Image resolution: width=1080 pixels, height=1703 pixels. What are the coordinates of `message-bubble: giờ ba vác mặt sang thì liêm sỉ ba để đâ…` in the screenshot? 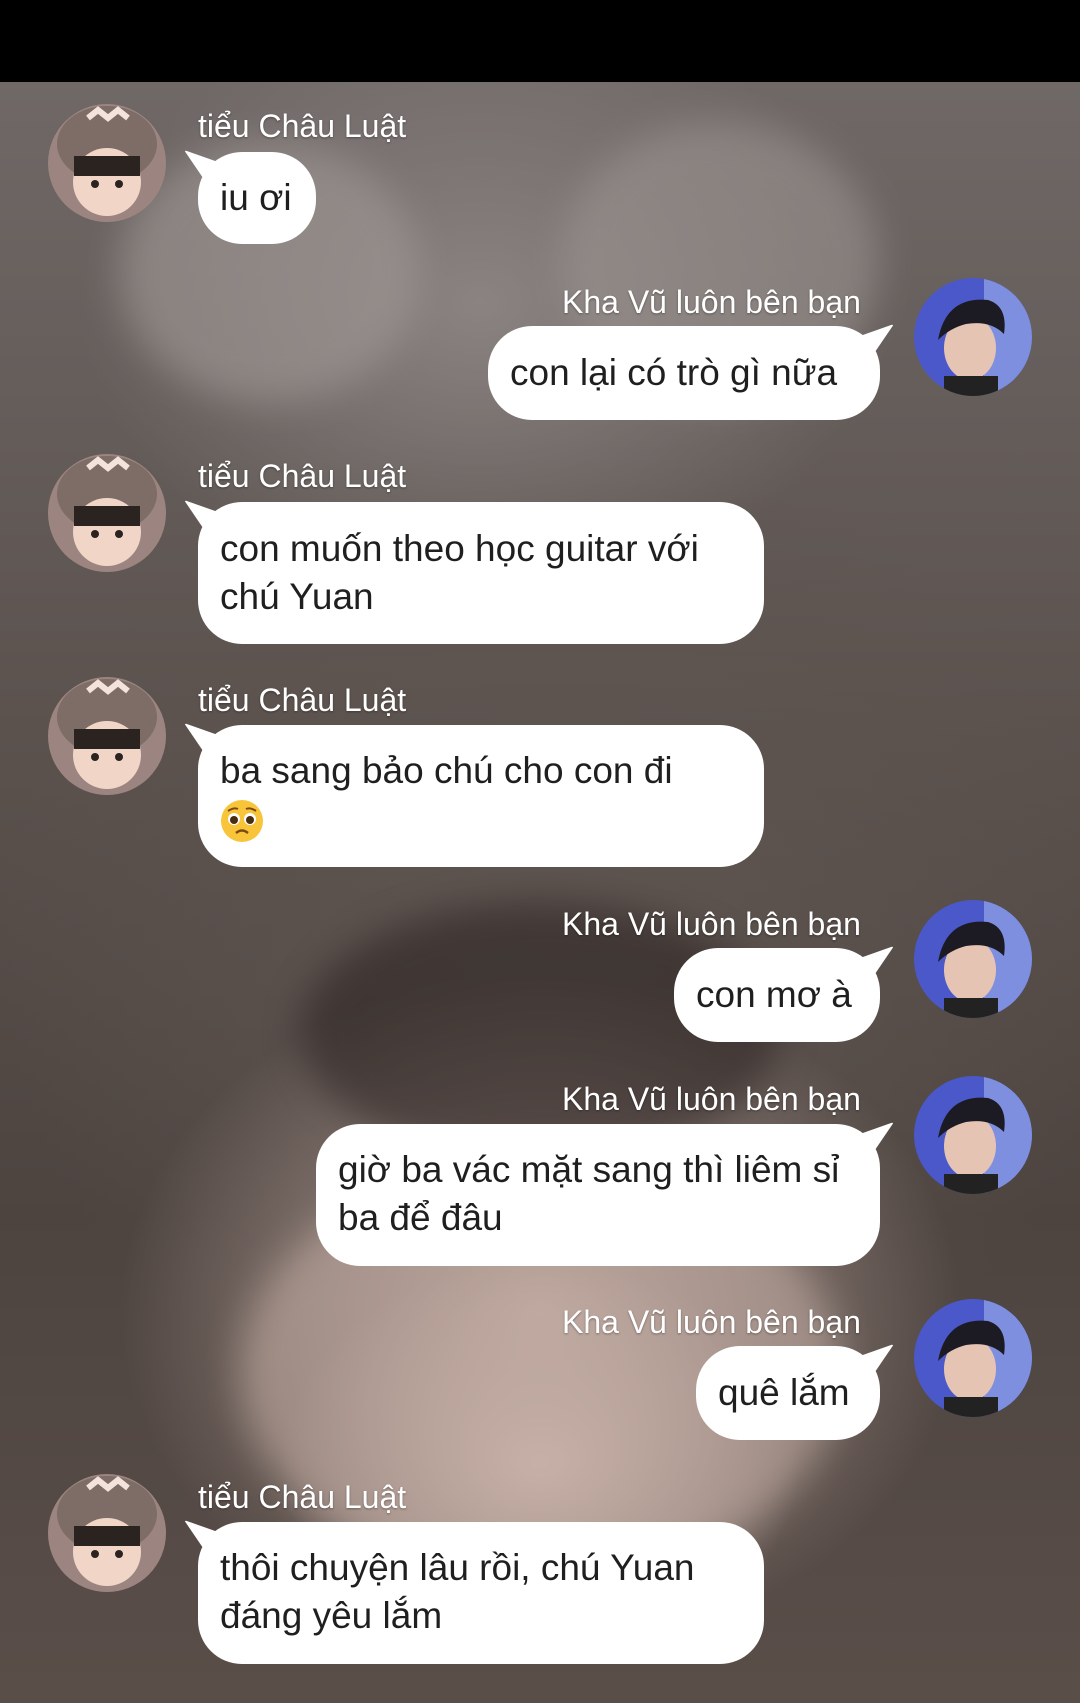 It's located at (598, 1195).